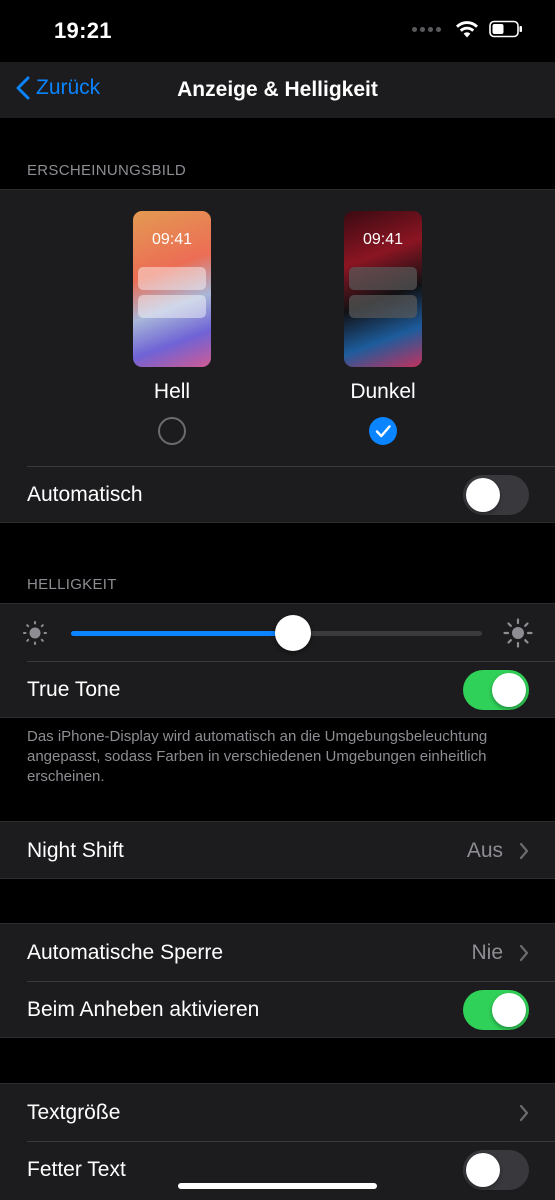 The image size is (555, 1200). Describe the element at coordinates (277, 1169) in the screenshot. I see `bold-text-row: Fetter Text` at that location.